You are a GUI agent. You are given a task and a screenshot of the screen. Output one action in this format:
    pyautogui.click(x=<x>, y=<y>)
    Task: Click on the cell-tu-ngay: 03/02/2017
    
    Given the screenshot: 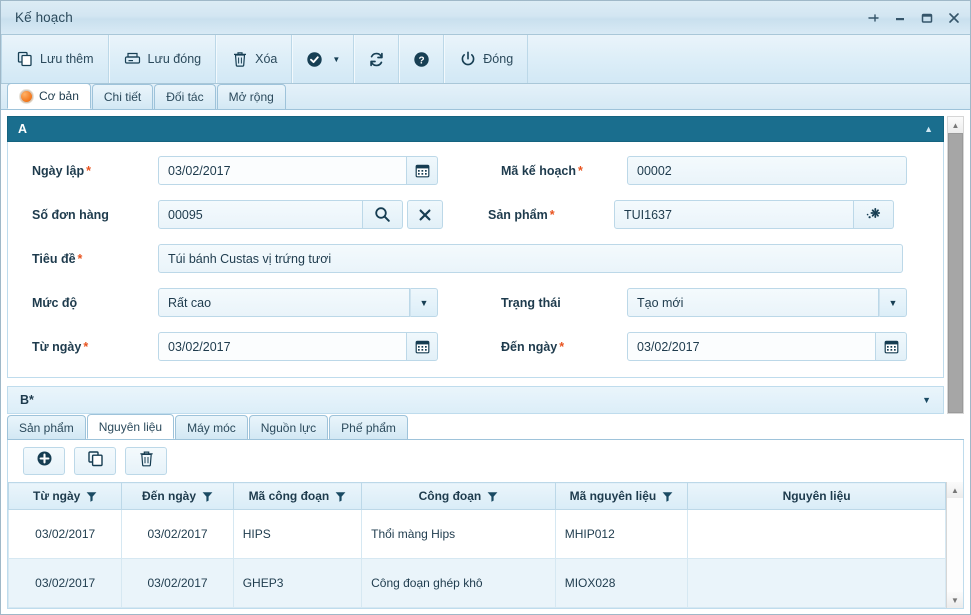 What is the action you would take?
    pyautogui.click(x=65, y=534)
    